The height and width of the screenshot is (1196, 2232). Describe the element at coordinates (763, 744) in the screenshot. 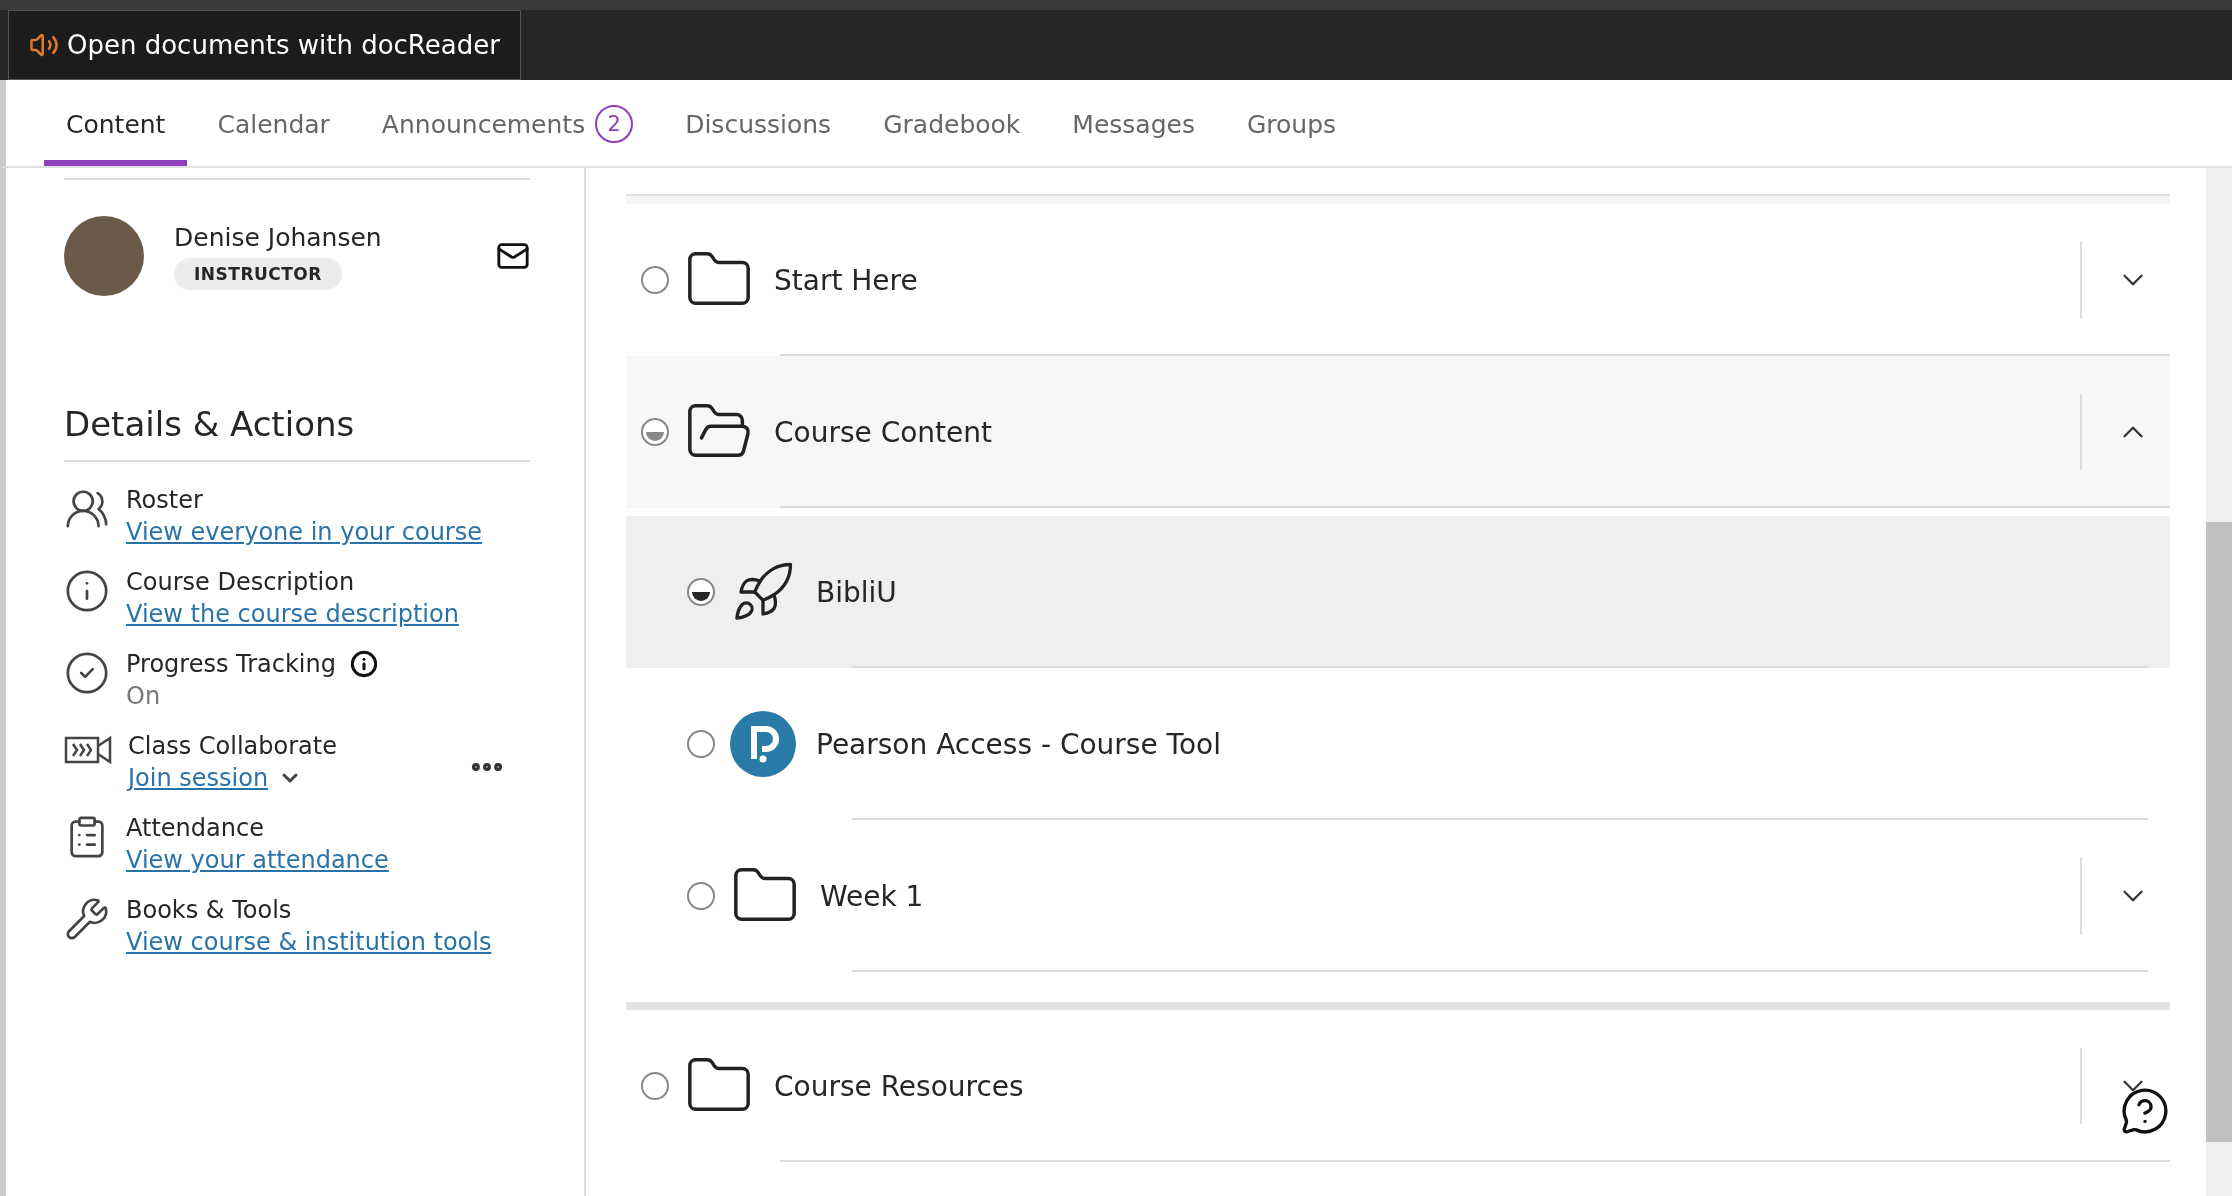

I see `logo-icon` at that location.